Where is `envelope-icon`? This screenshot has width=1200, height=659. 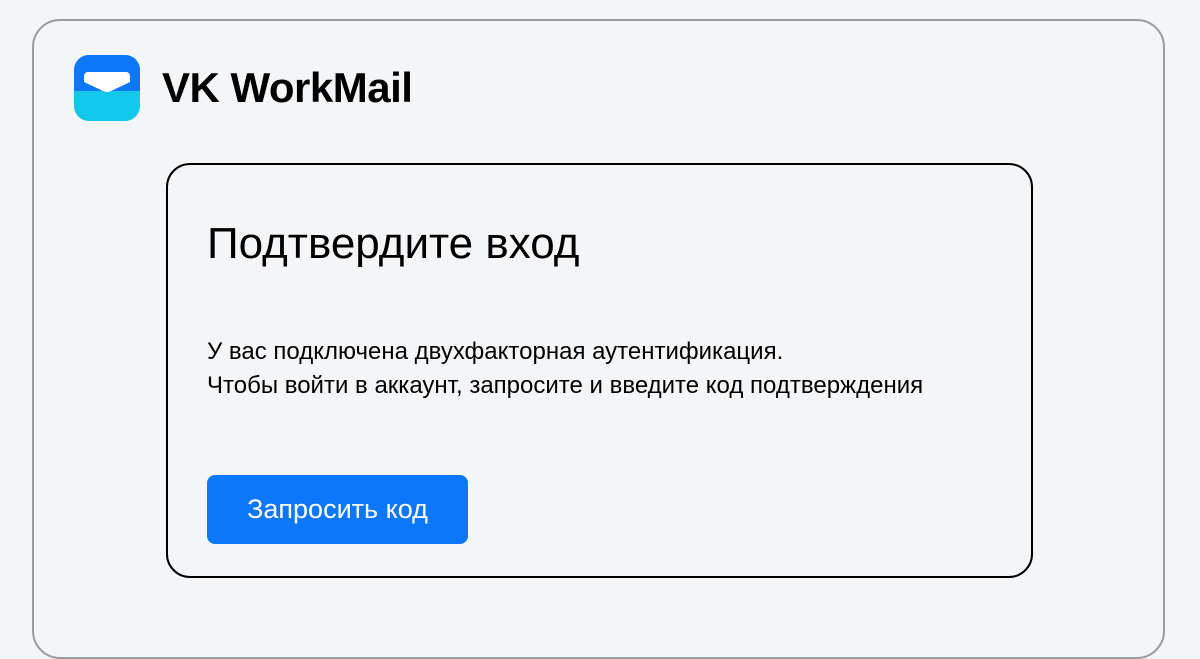 envelope-icon is located at coordinates (107, 88).